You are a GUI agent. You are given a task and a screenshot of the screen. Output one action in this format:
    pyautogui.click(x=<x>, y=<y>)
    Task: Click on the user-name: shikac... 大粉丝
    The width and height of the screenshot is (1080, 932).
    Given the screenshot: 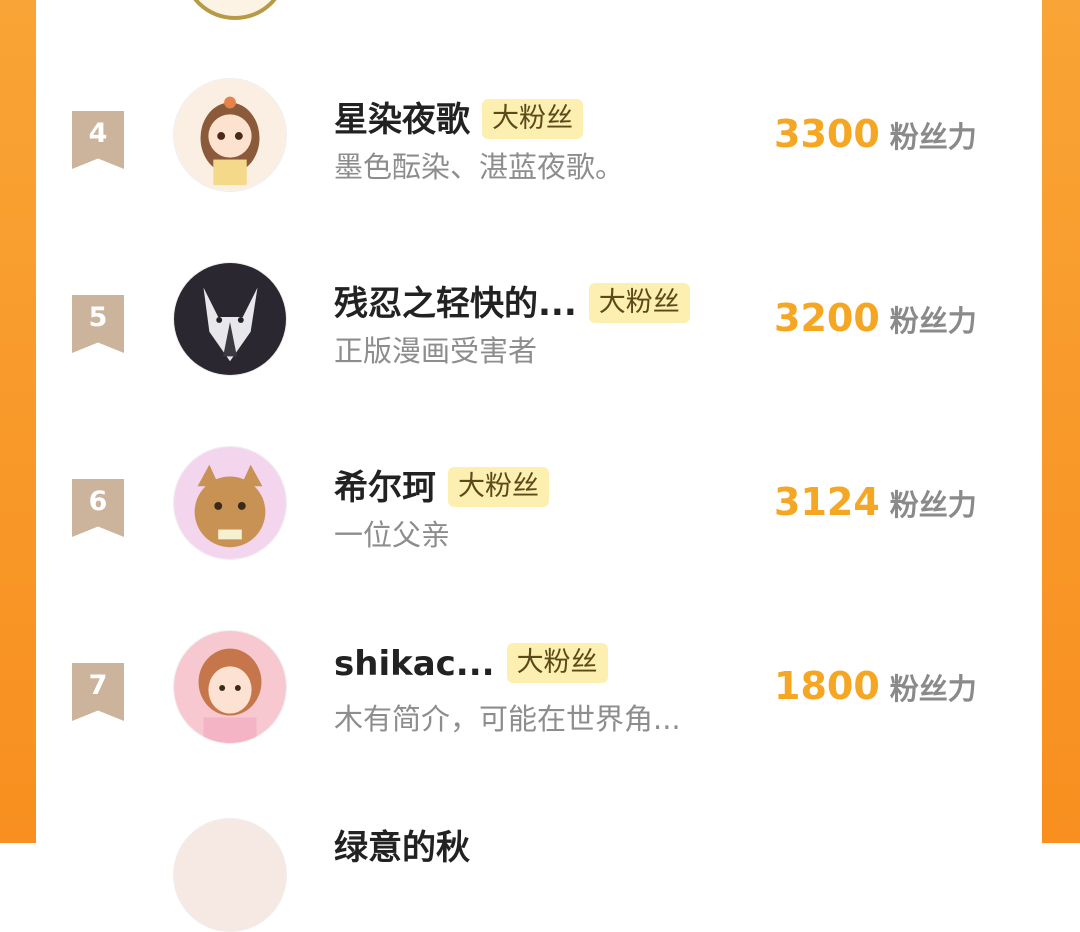 What is the action you would take?
    pyautogui.click(x=471, y=664)
    